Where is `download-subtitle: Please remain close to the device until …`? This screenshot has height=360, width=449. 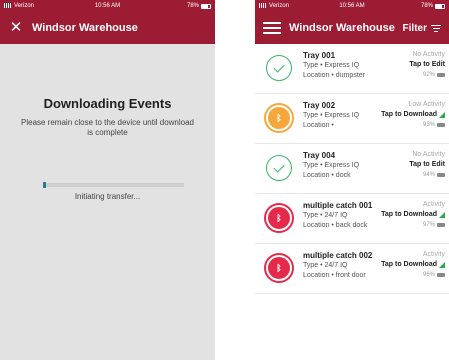 download-subtitle: Please remain close to the device until … is located at coordinates (107, 127).